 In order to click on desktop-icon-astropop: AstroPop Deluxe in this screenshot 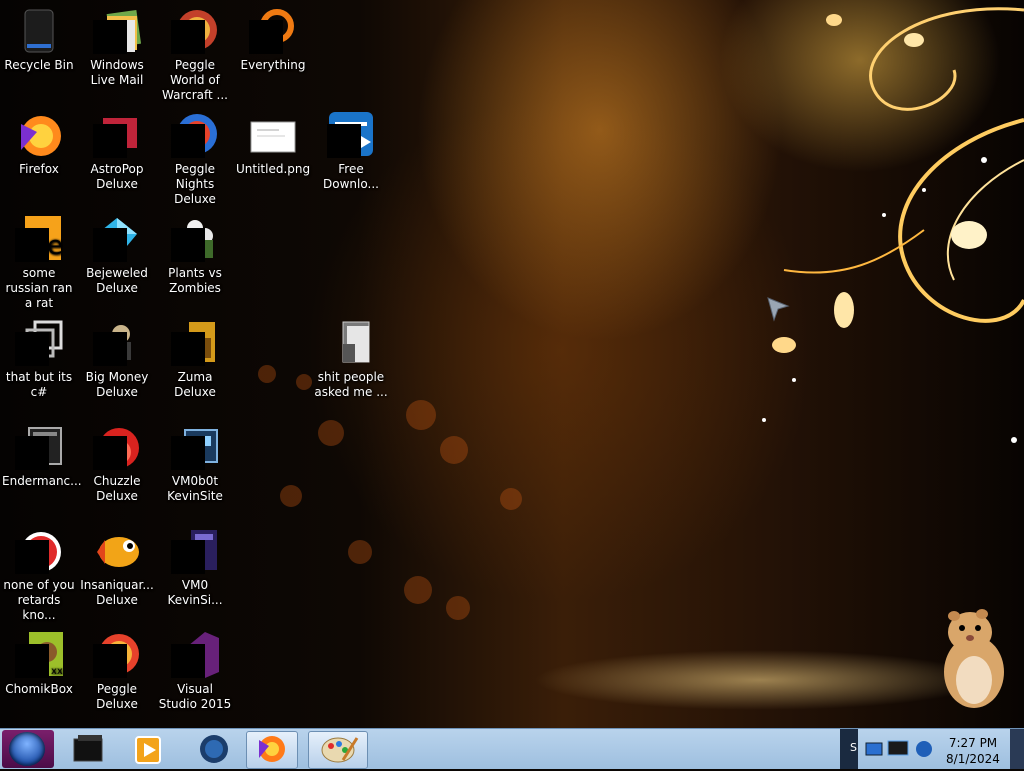, I will do `click(117, 150)`.